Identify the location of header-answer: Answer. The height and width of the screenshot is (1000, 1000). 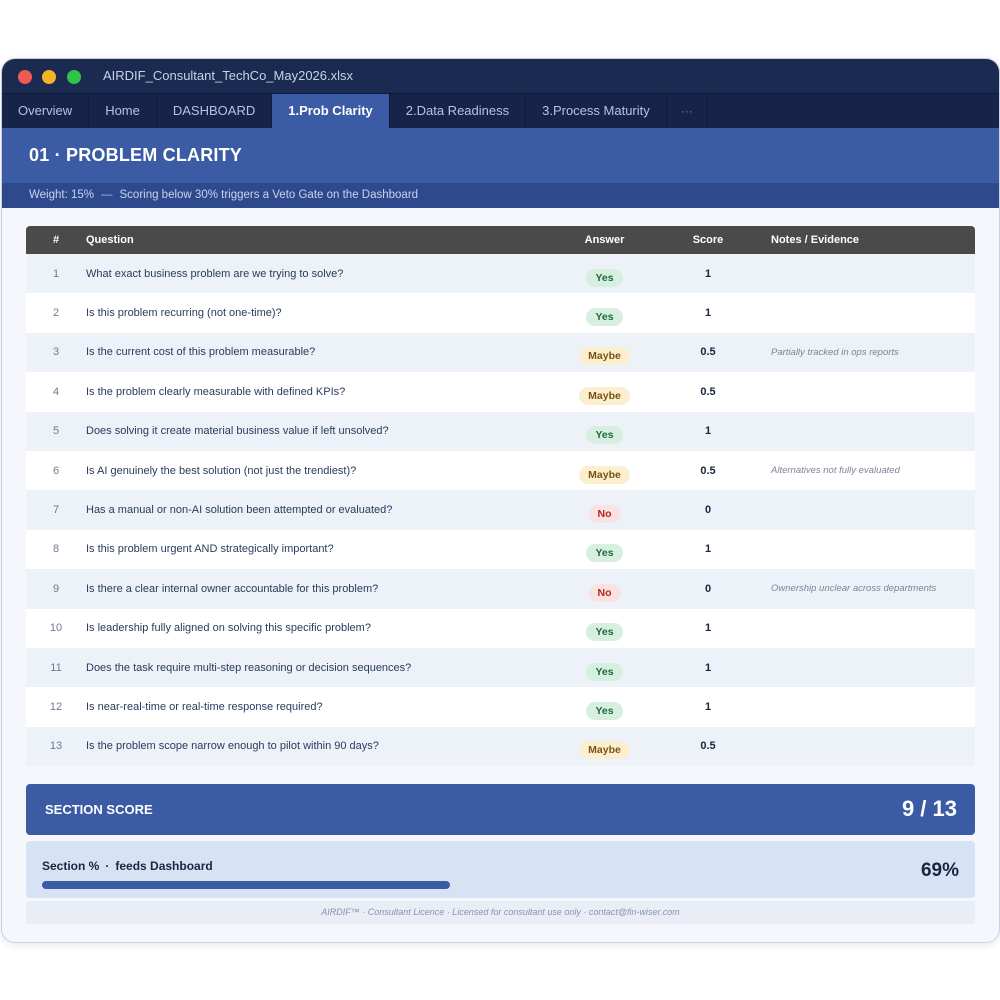
(604, 240).